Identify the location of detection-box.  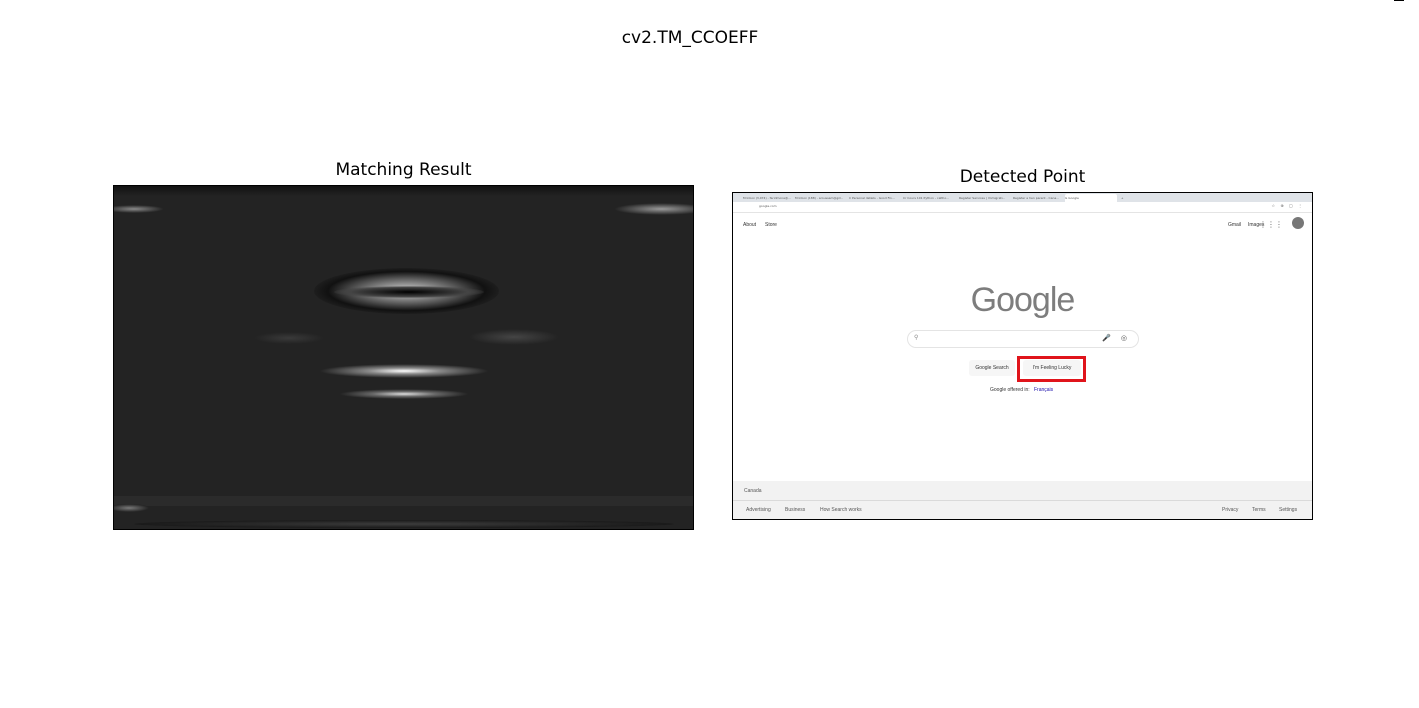
(1051, 369).